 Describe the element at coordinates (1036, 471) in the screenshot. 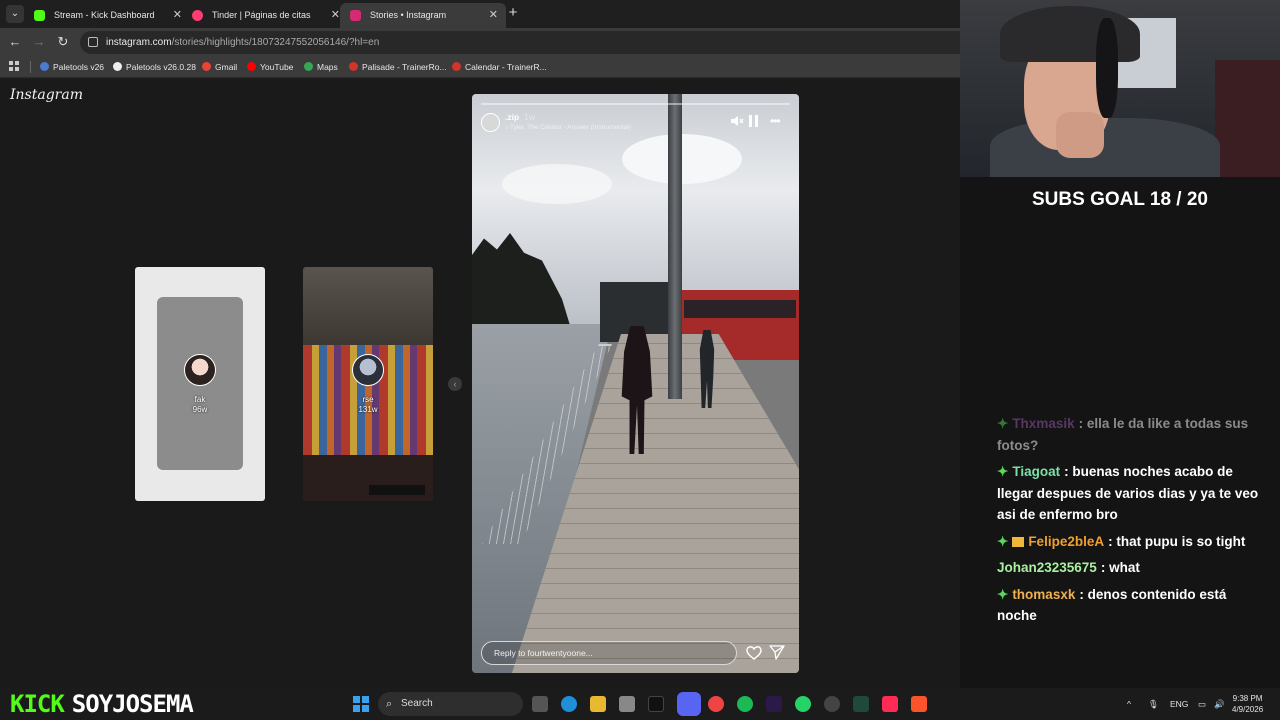

I see `chat-username: Tiagoat` at that location.